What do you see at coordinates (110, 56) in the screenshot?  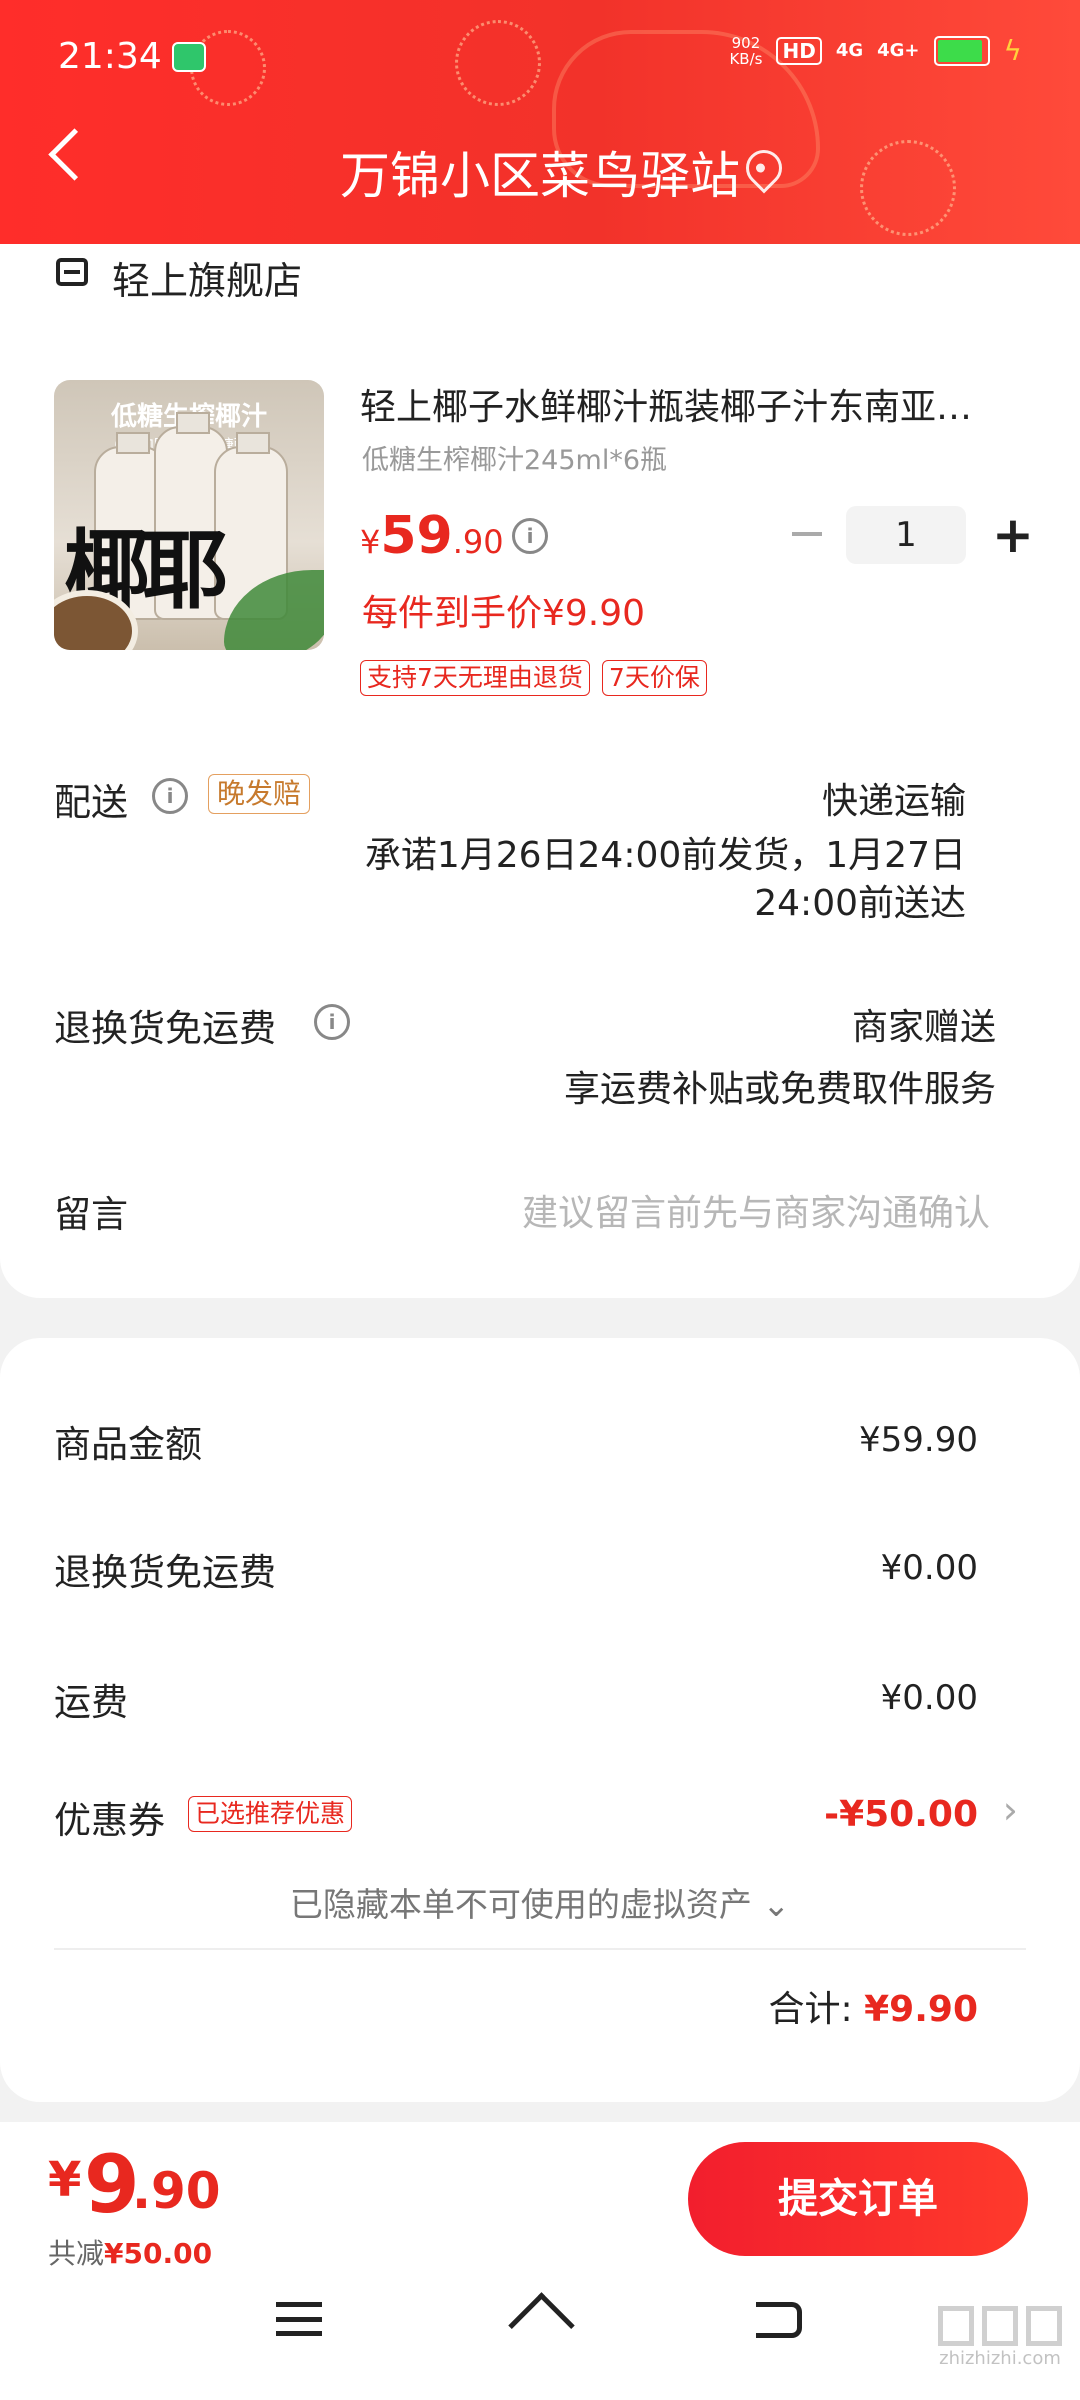 I see `status-time: 21:34` at bounding box center [110, 56].